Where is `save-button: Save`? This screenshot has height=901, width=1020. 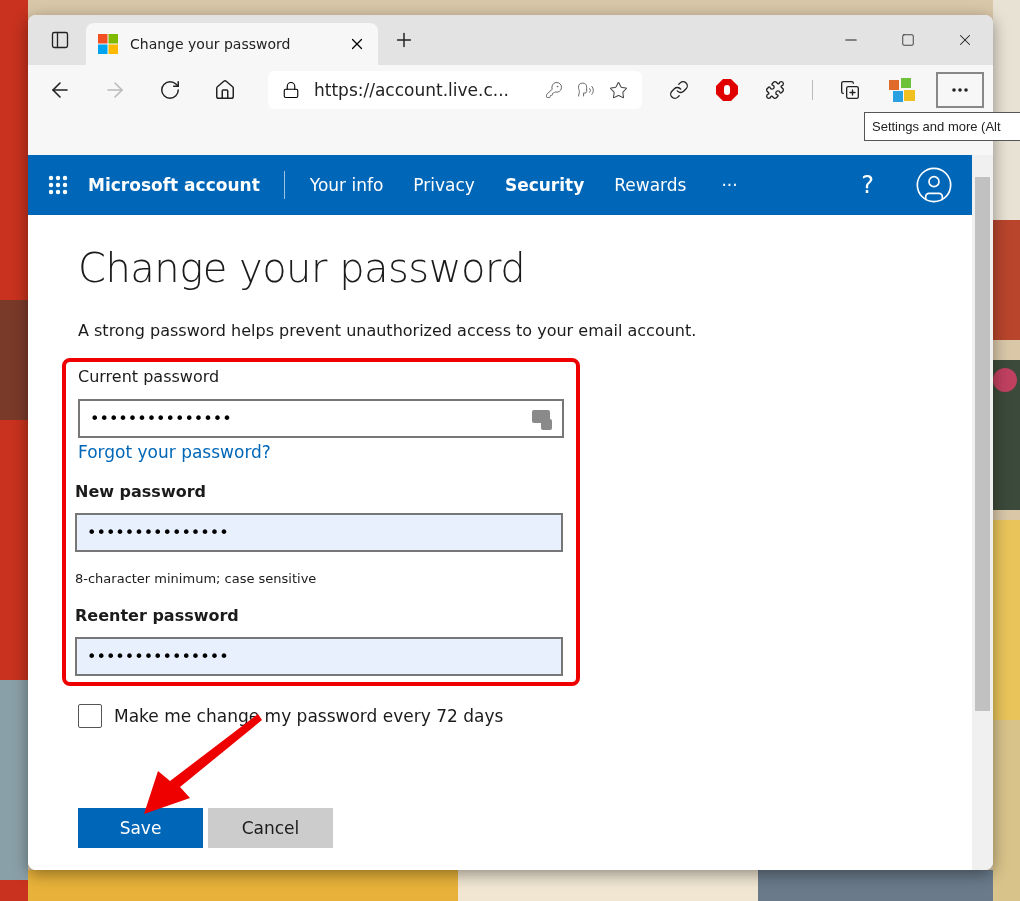 save-button: Save is located at coordinates (140, 828).